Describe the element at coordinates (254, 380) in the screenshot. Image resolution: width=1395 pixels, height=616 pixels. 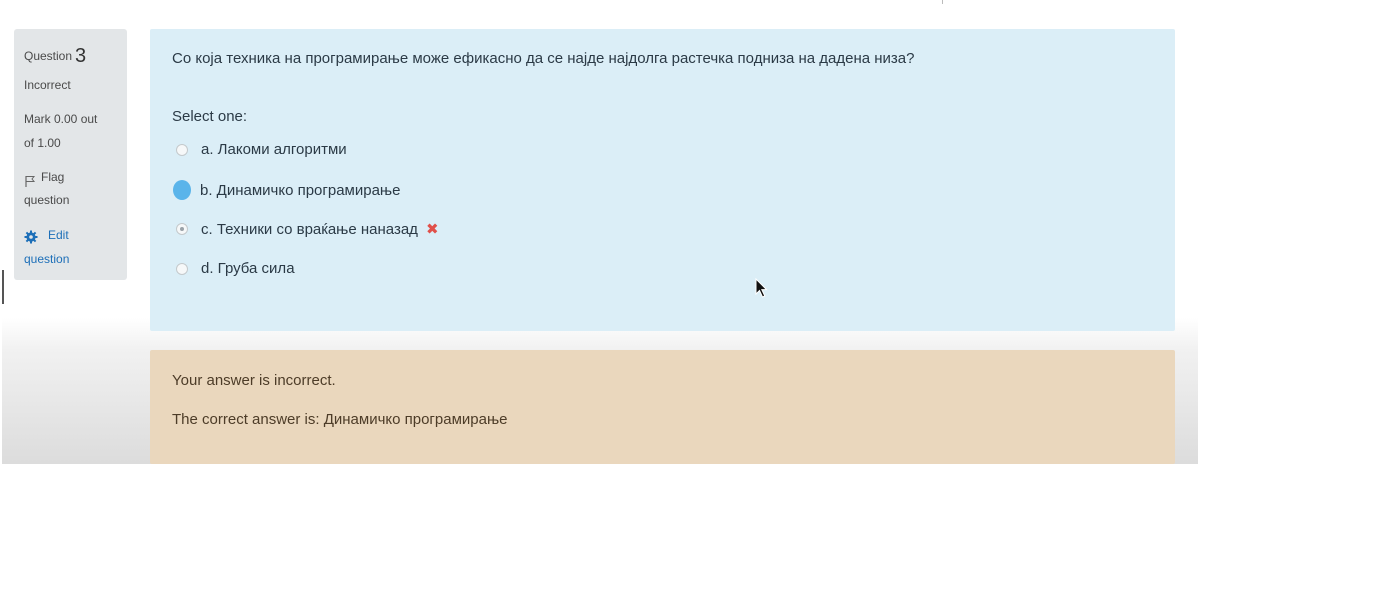
I see `feedback-message: Your answer is incorrect.` at that location.